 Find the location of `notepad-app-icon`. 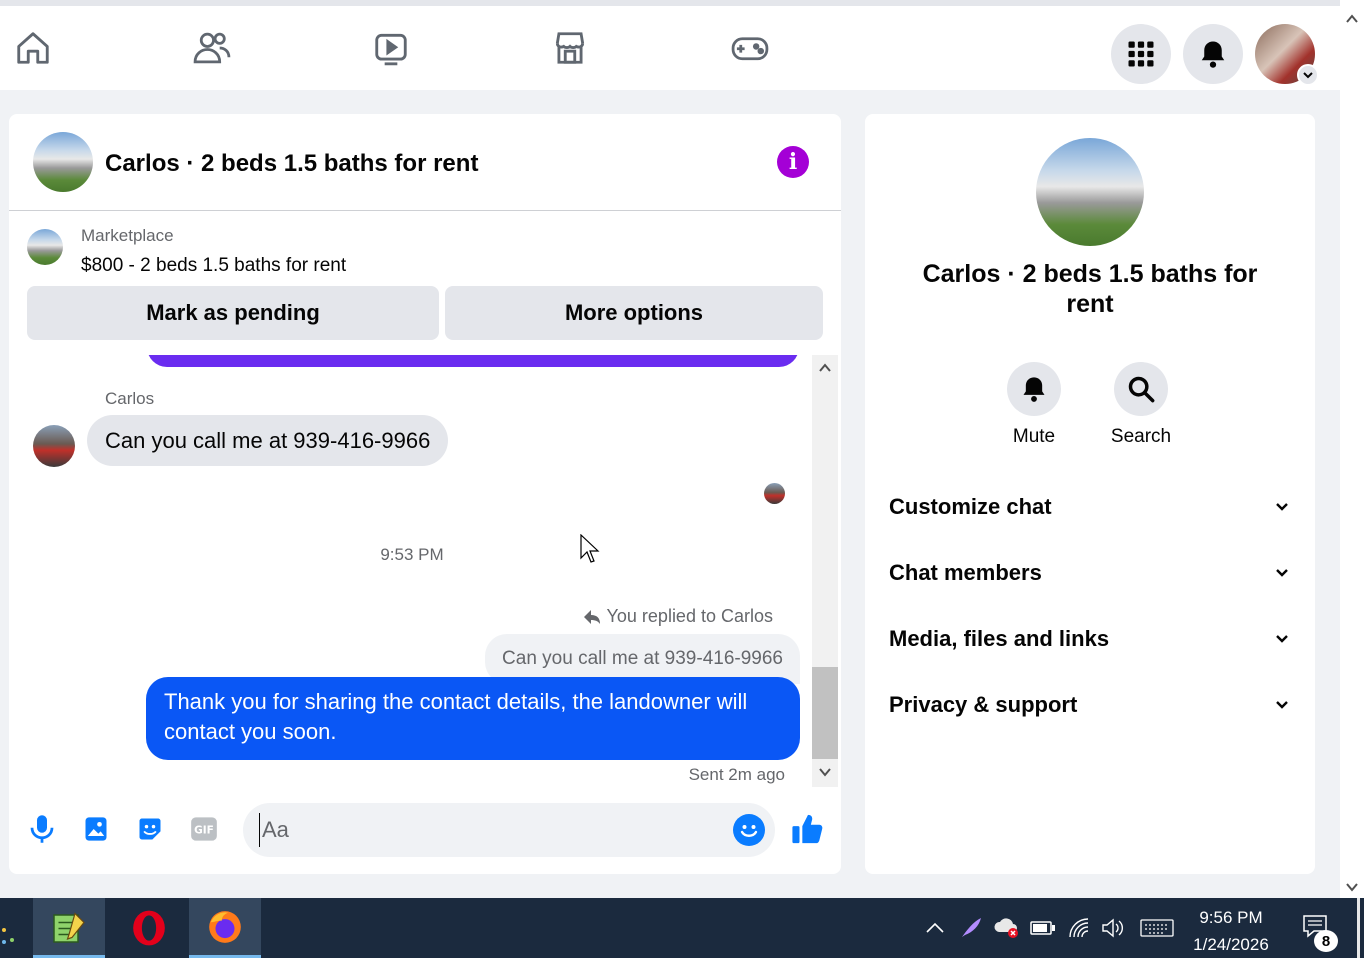

notepad-app-icon is located at coordinates (69, 927).